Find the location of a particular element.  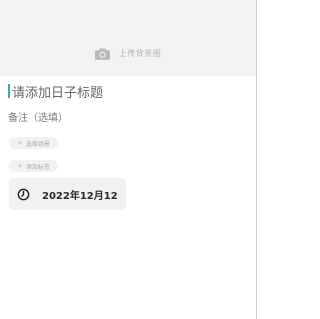

date-value: 2022年12月12 is located at coordinates (80, 196).